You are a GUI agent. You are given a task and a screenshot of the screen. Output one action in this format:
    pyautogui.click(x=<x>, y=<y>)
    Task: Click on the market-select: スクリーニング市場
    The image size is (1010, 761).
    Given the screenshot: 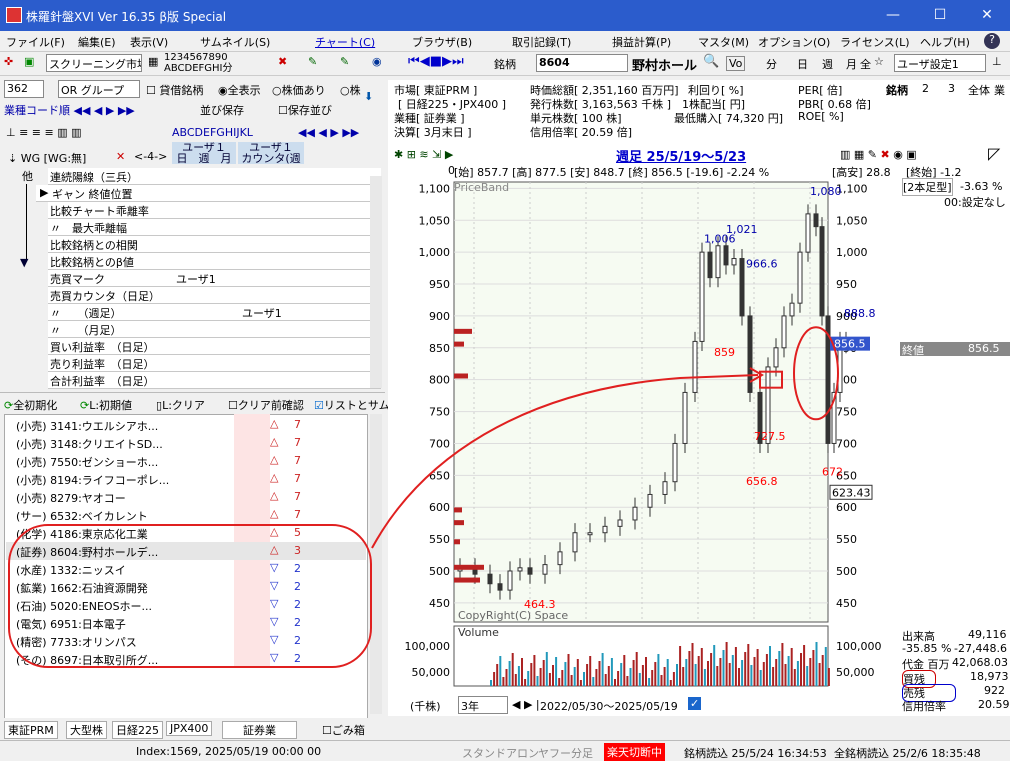 What is the action you would take?
    pyautogui.click(x=94, y=63)
    